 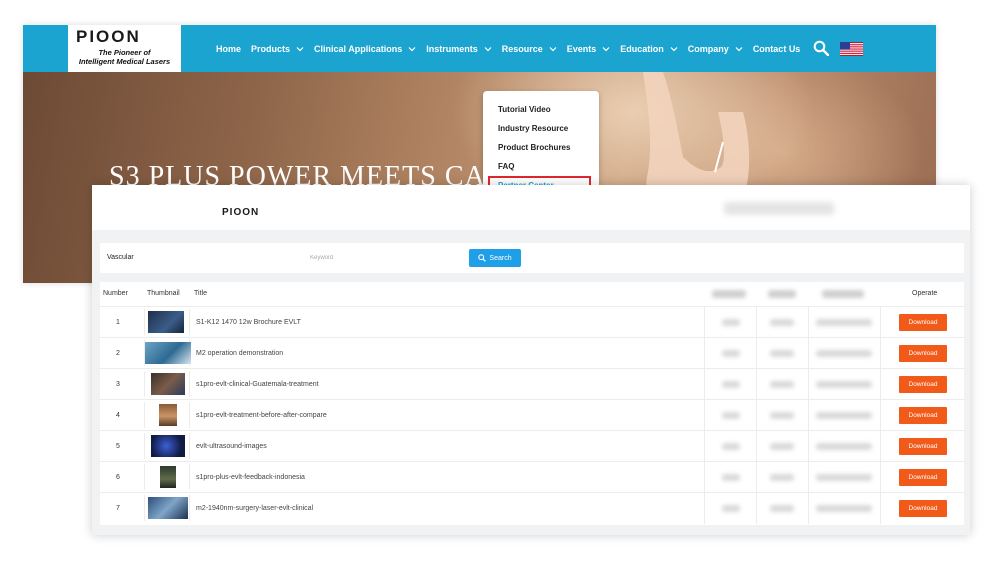 I want to click on pioon-logo-icon: PIOON, so click(x=250, y=211).